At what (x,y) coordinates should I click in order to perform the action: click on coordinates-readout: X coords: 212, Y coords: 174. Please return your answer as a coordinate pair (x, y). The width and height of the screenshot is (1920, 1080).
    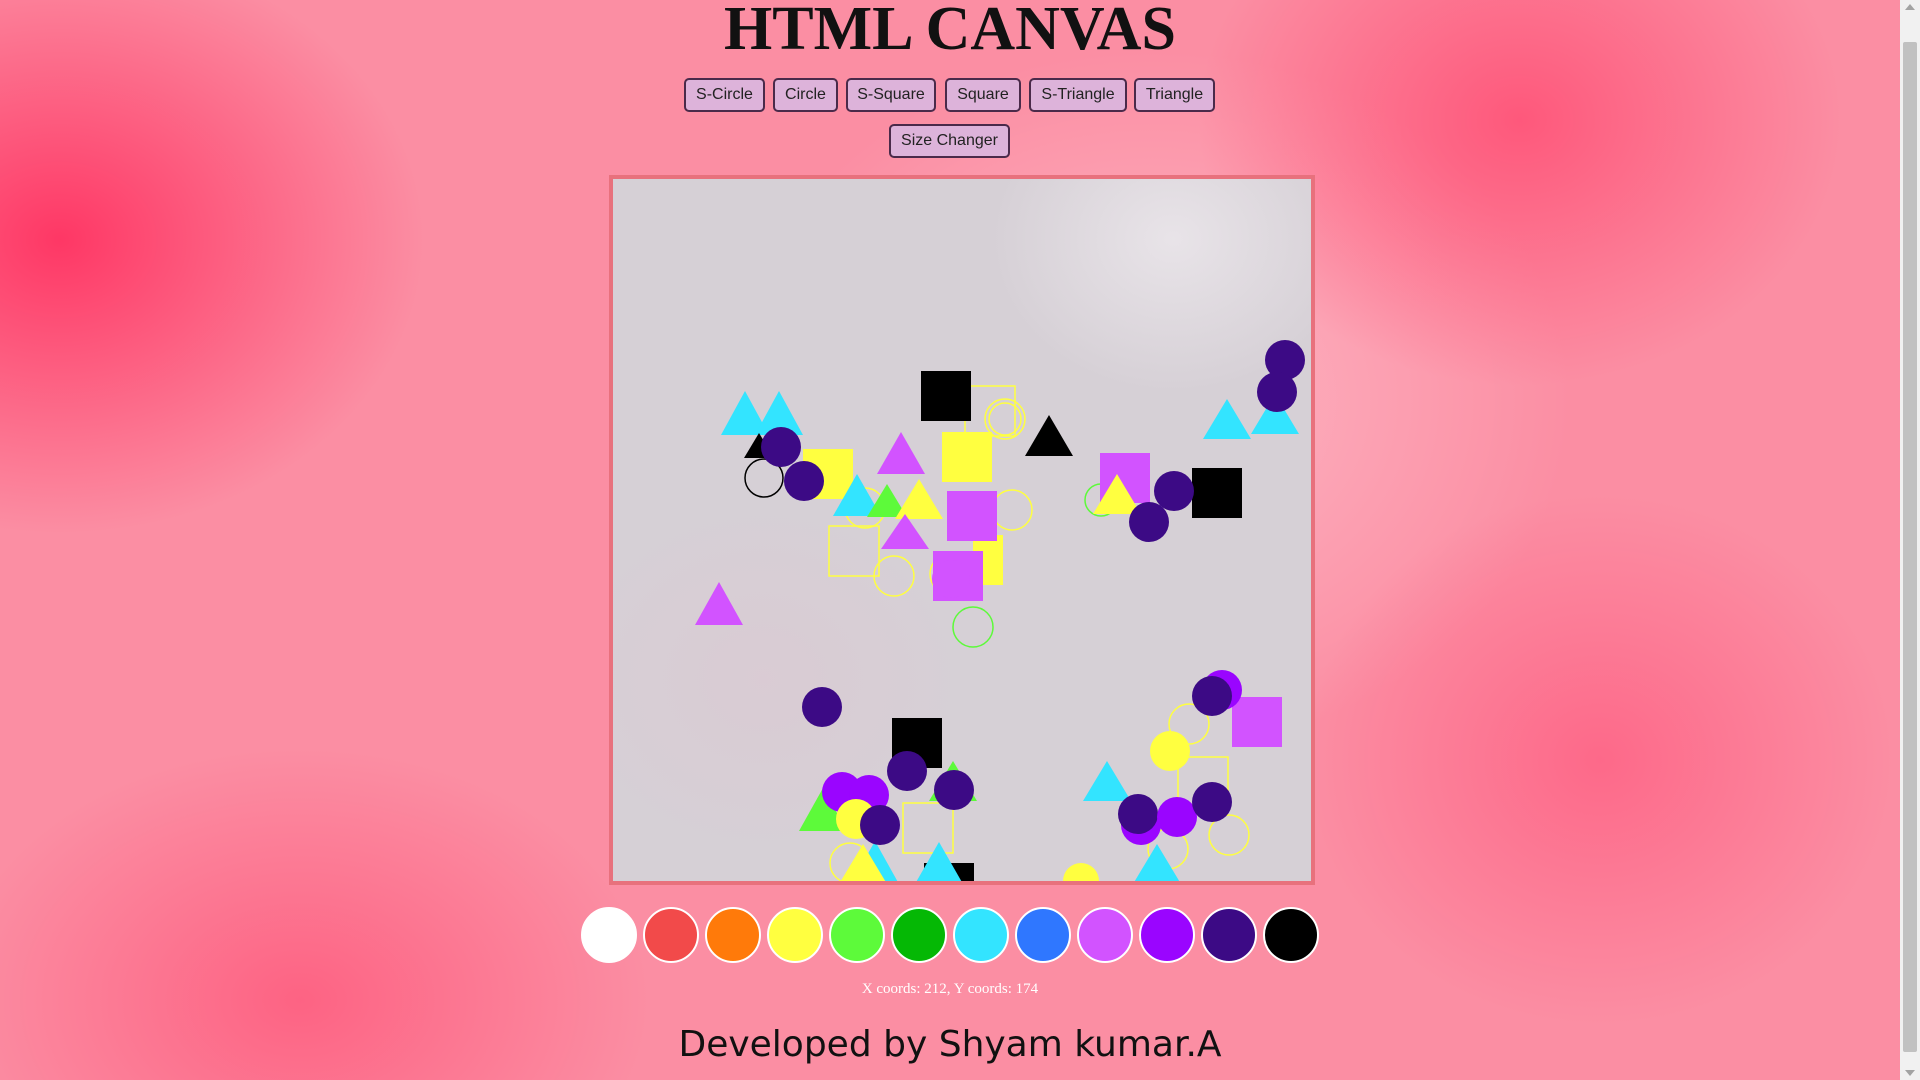
    Looking at the image, I should click on (950, 989).